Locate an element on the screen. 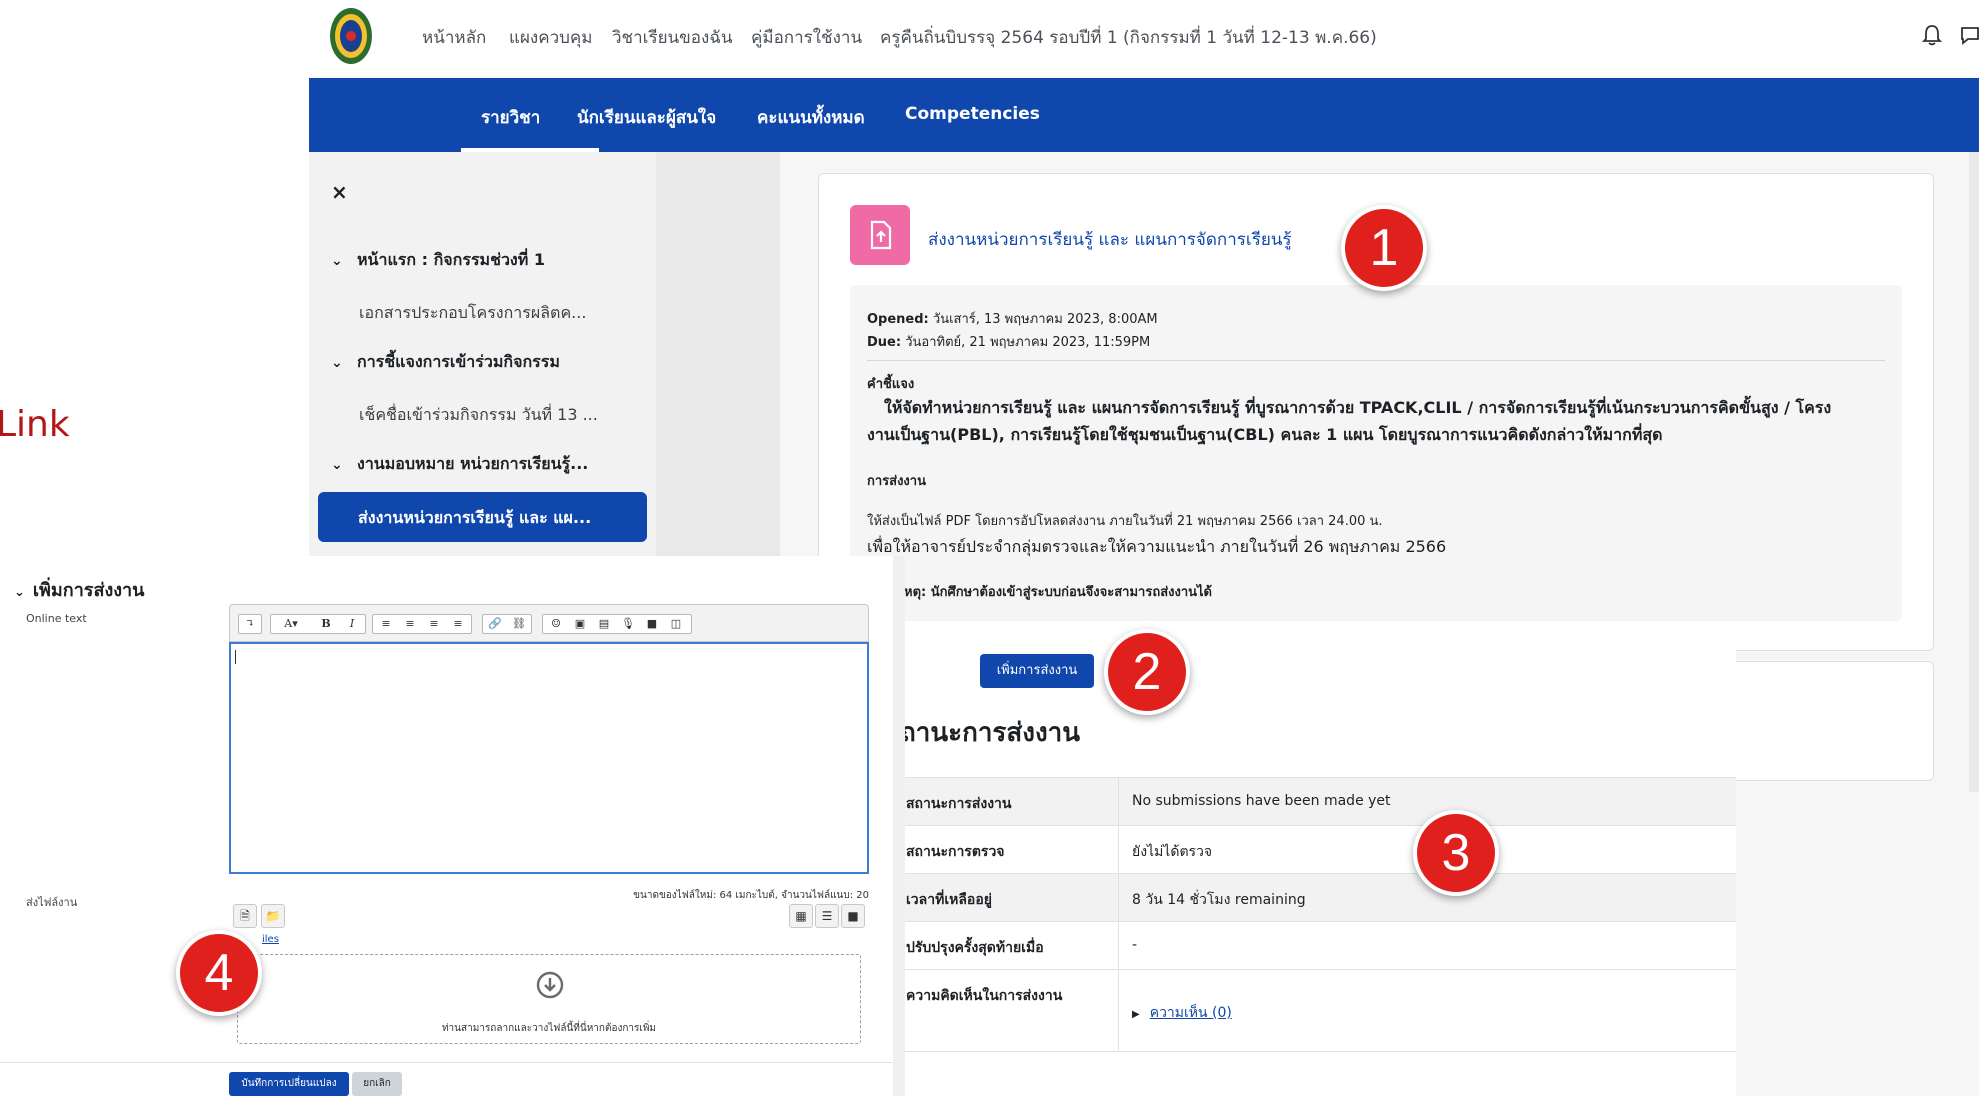 This screenshot has height=1096, width=1979. filepicker-toolbar: 🗎 📁 ▦ ☰ ■ is located at coordinates (549, 917).